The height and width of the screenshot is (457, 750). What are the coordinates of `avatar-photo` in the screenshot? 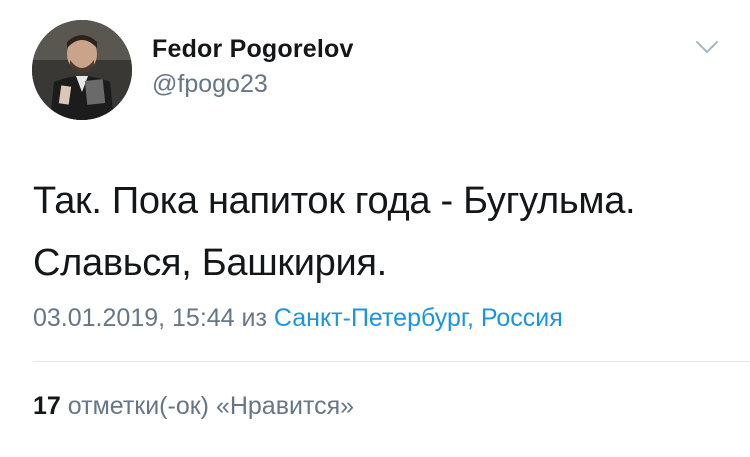 It's located at (82, 70).